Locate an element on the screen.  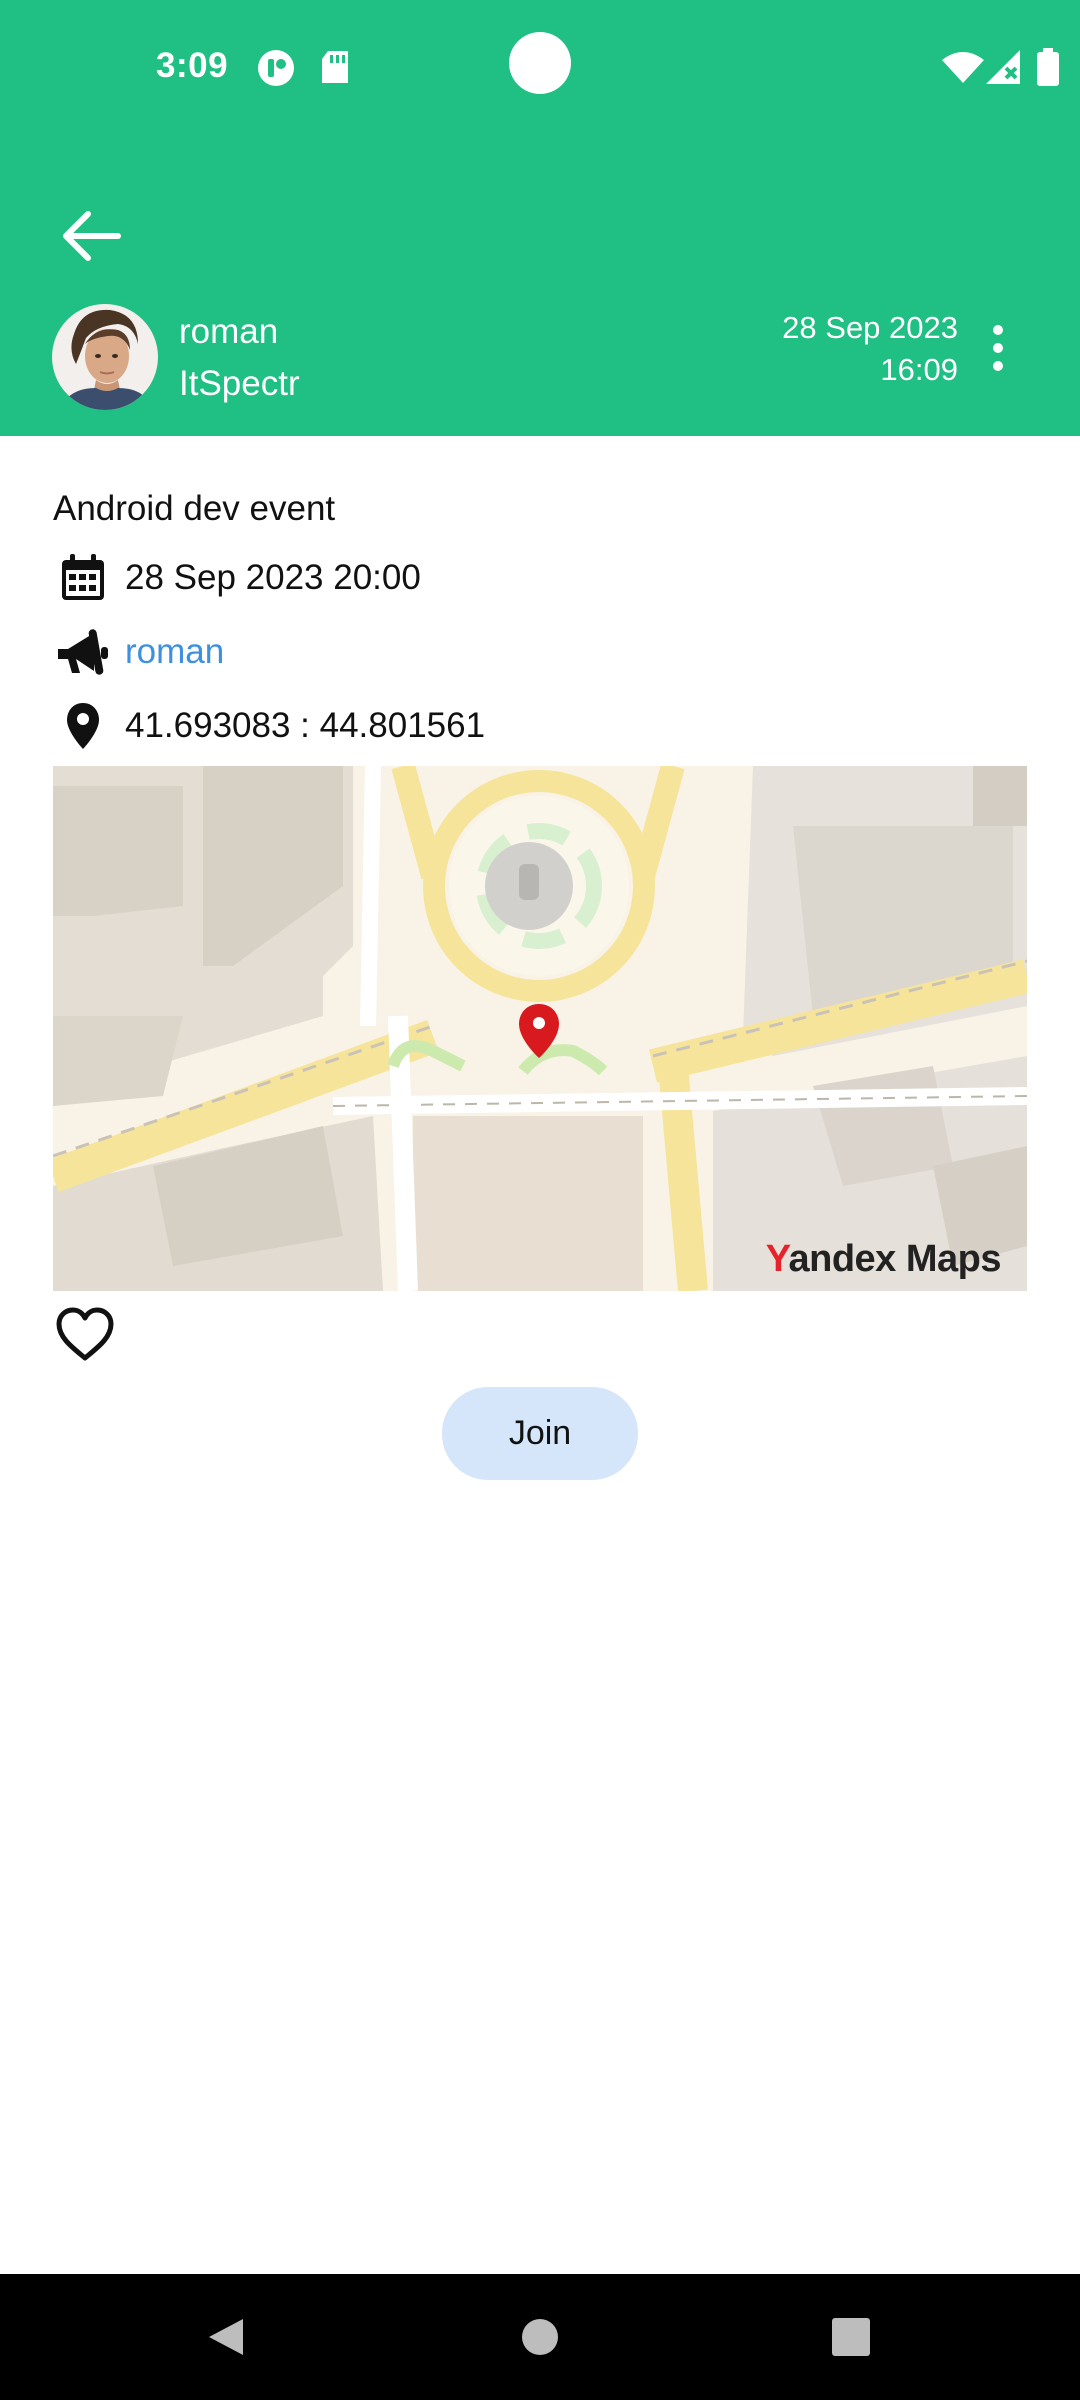
status-time: 3:09 is located at coordinates (192, 65).